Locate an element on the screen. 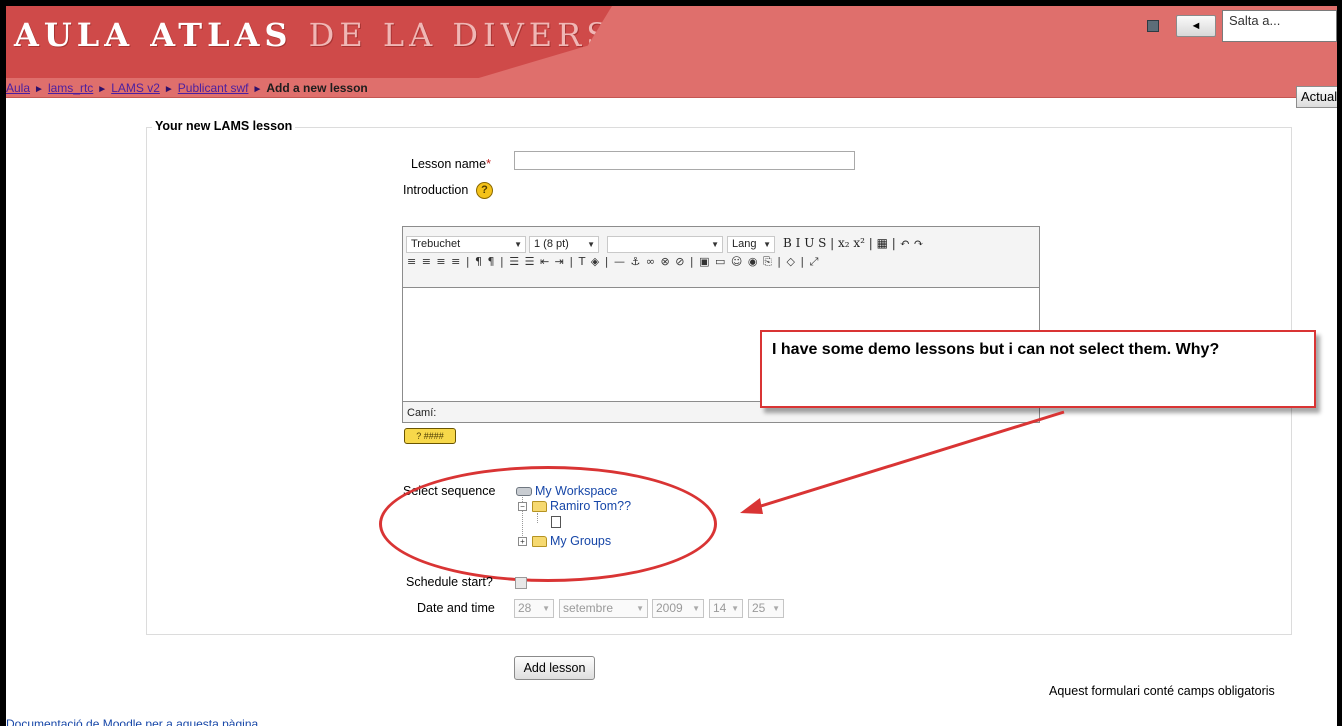 The width and height of the screenshot is (1342, 726). annotation-arrow is located at coordinates (902, 462).